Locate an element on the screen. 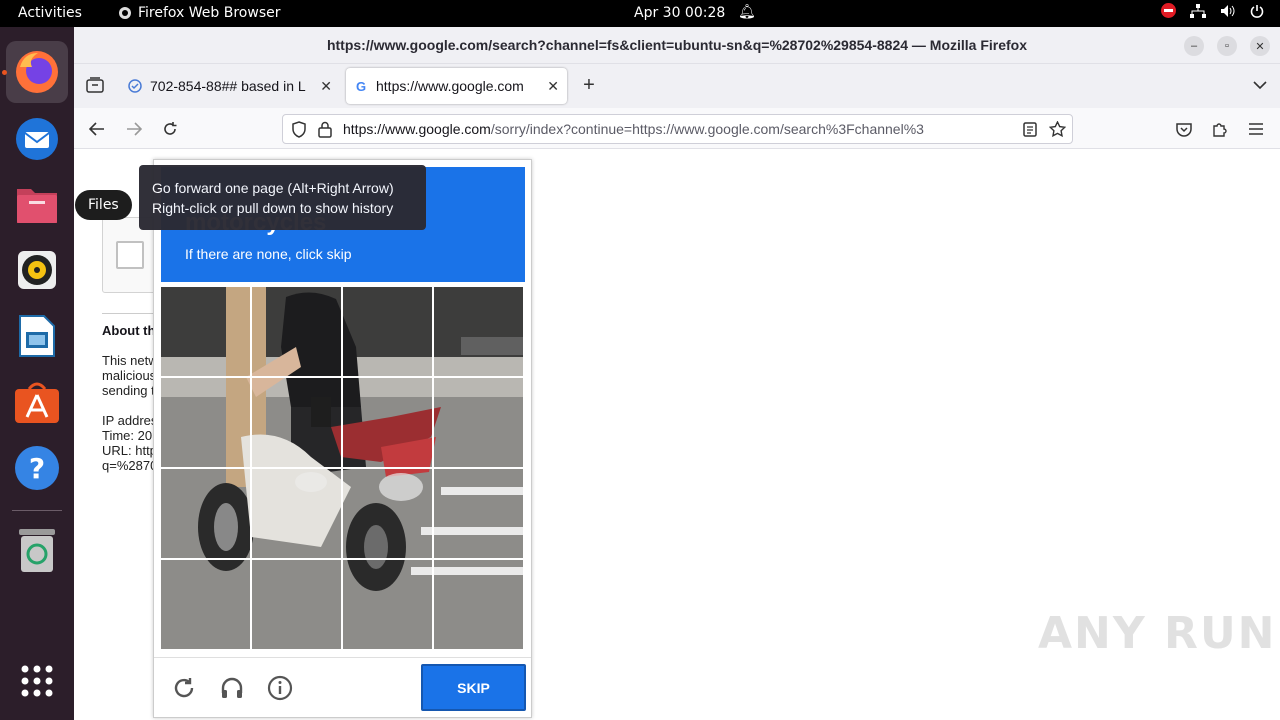 The height and width of the screenshot is (720, 1280). extensions-puzzle-icon is located at coordinates (1220, 129).